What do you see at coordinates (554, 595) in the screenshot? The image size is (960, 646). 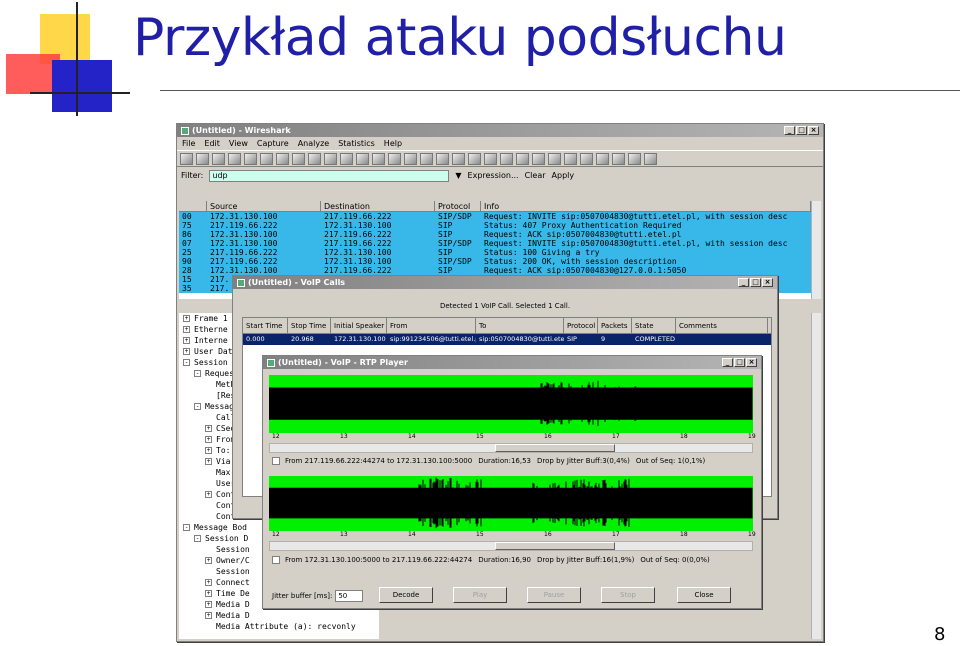 I see `pause-button: Pause` at bounding box center [554, 595].